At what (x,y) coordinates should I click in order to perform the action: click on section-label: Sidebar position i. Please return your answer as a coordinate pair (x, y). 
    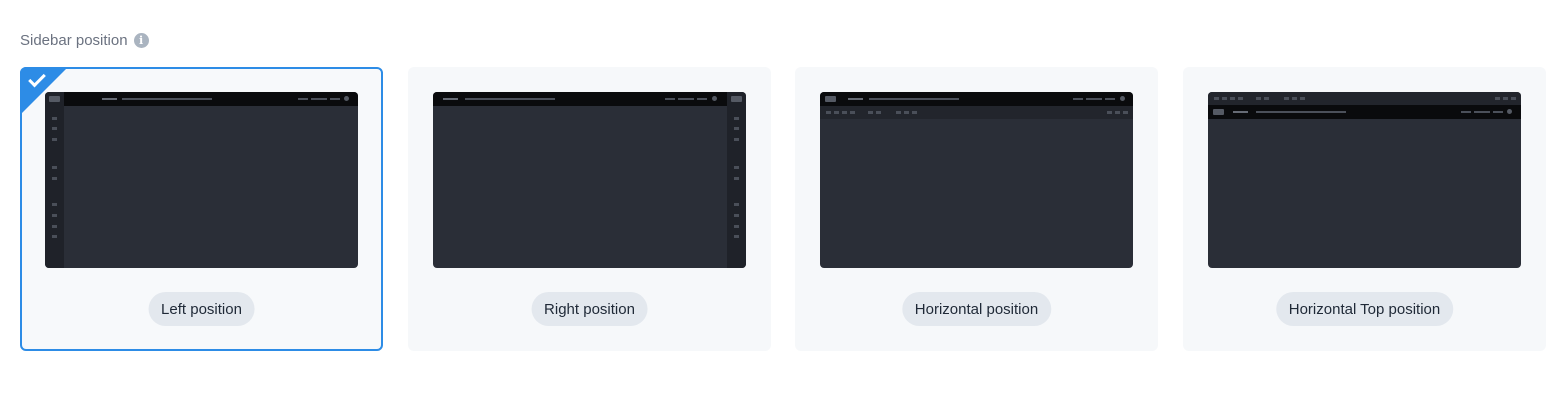
    Looking at the image, I should click on (84, 40).